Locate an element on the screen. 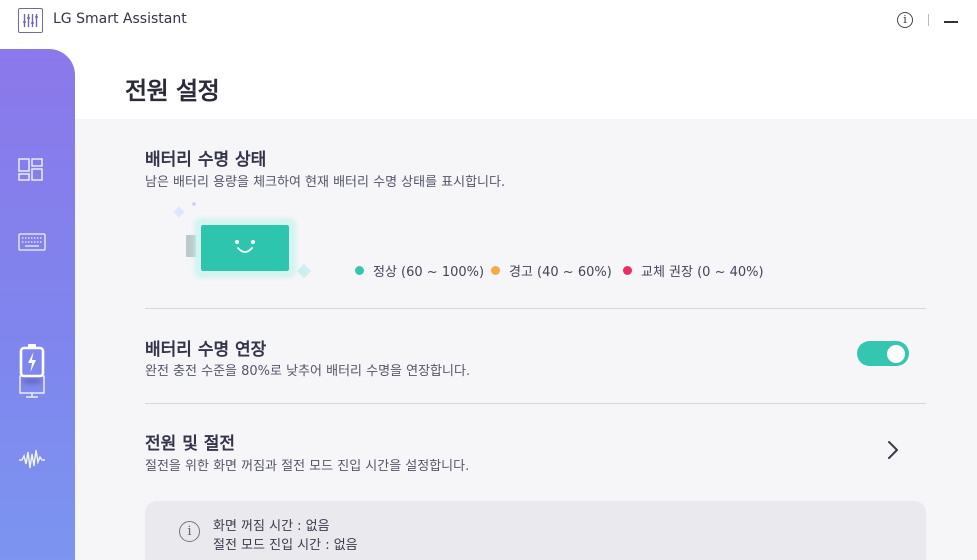  app-title: LG Smart Assistant is located at coordinates (120, 19).